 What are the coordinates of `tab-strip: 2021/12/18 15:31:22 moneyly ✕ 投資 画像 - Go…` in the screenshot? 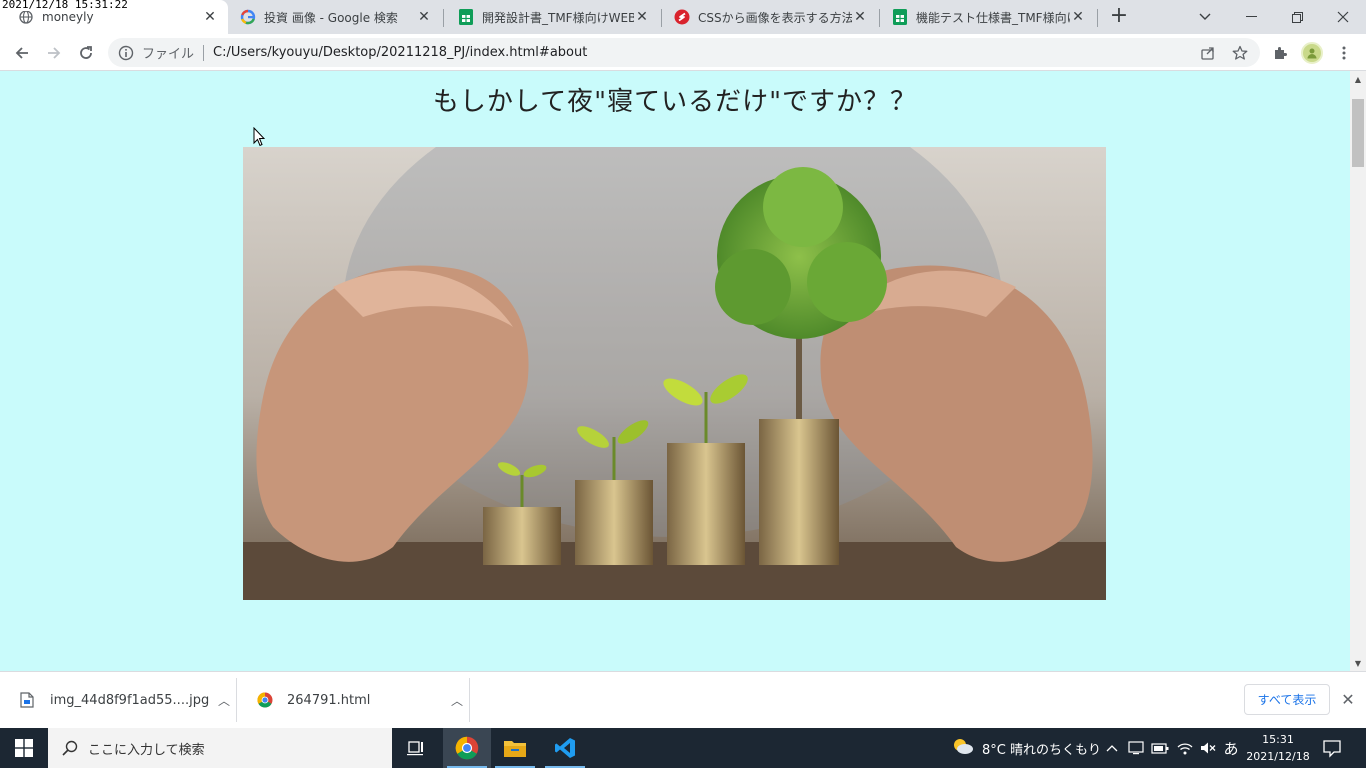 It's located at (683, 17).